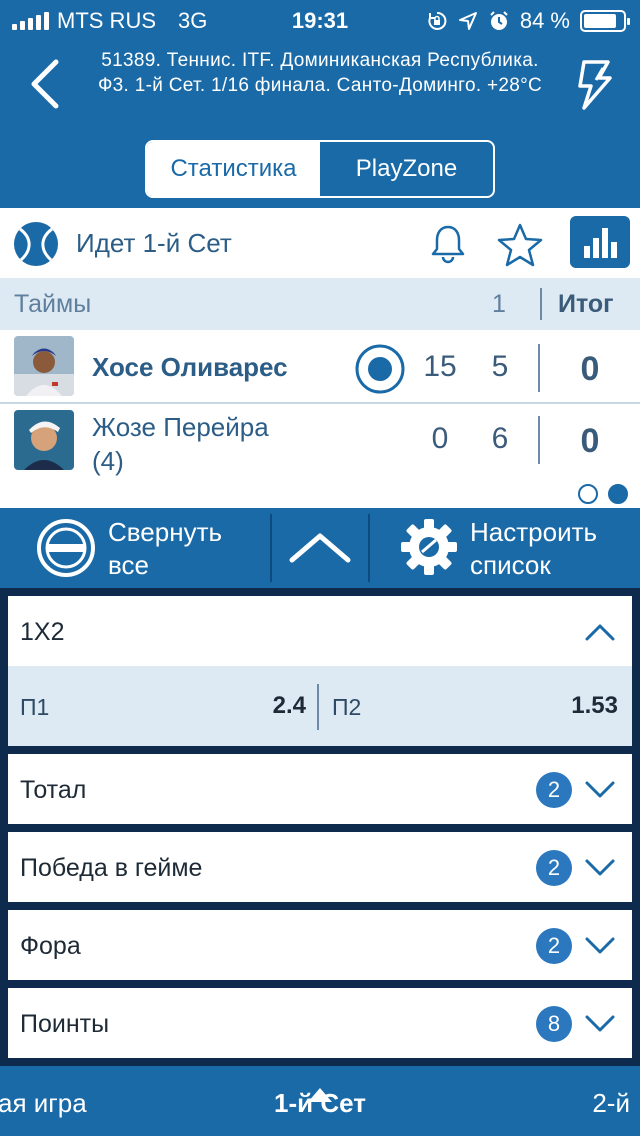 Image resolution: width=640 pixels, height=1136 pixels. I want to click on bar-chart-icon, so click(600, 242).